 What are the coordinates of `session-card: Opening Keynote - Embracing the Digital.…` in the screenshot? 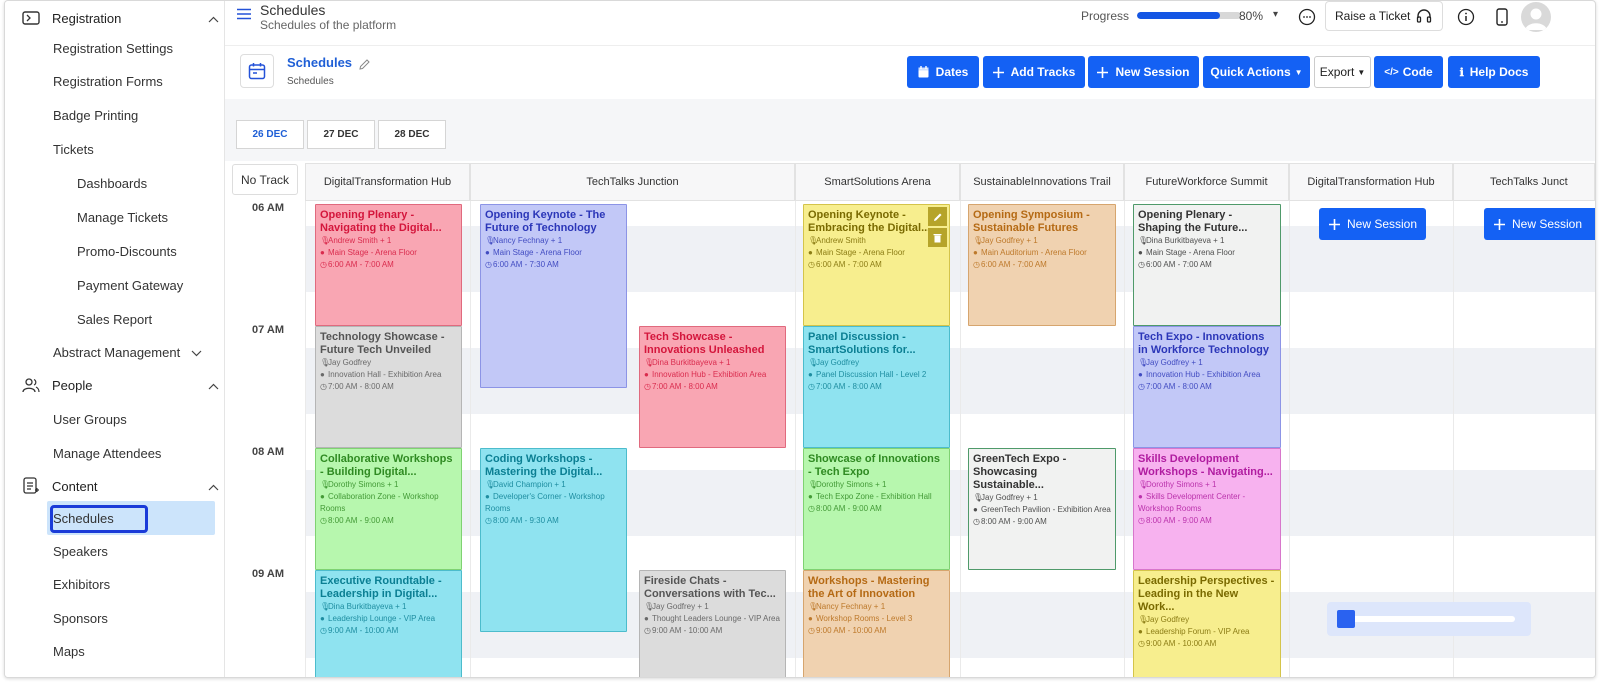 It's located at (876, 265).